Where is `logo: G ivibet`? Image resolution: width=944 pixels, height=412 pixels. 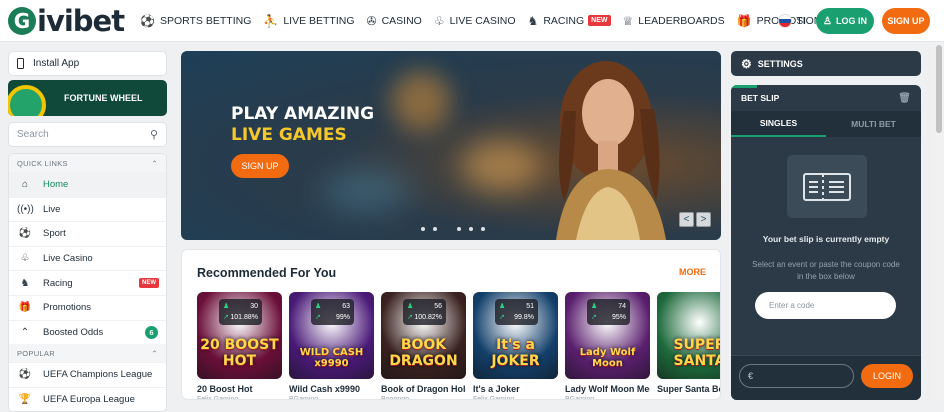 logo: G ivibet is located at coordinates (67, 21).